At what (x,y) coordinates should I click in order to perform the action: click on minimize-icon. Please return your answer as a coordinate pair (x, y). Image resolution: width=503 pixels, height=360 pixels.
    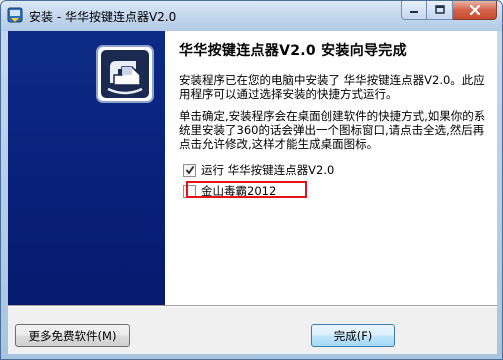
    Looking at the image, I should click on (414, 12).